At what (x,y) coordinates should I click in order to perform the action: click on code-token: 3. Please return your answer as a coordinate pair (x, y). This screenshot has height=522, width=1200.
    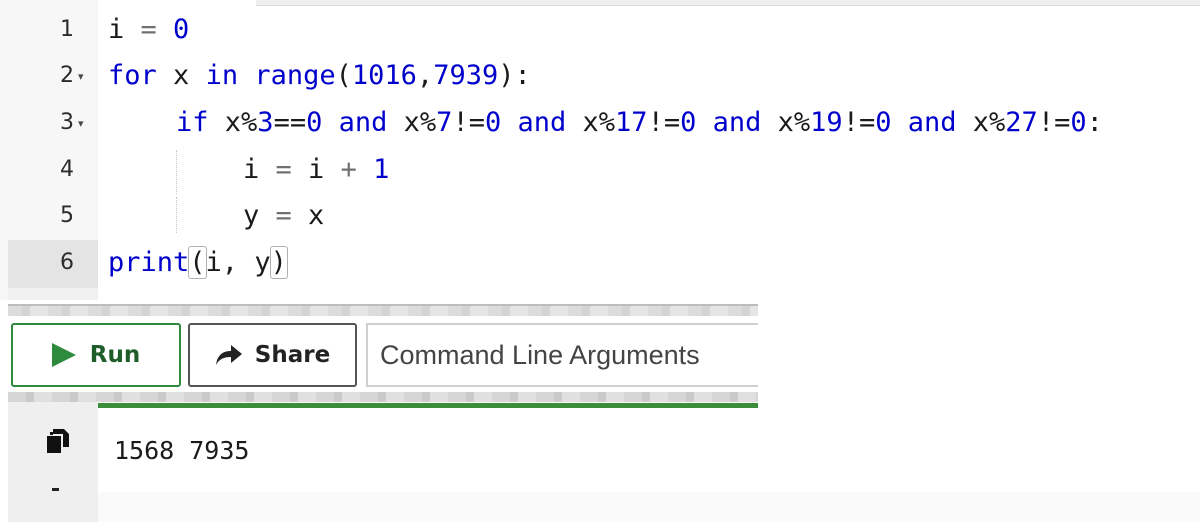
    Looking at the image, I should click on (265, 122).